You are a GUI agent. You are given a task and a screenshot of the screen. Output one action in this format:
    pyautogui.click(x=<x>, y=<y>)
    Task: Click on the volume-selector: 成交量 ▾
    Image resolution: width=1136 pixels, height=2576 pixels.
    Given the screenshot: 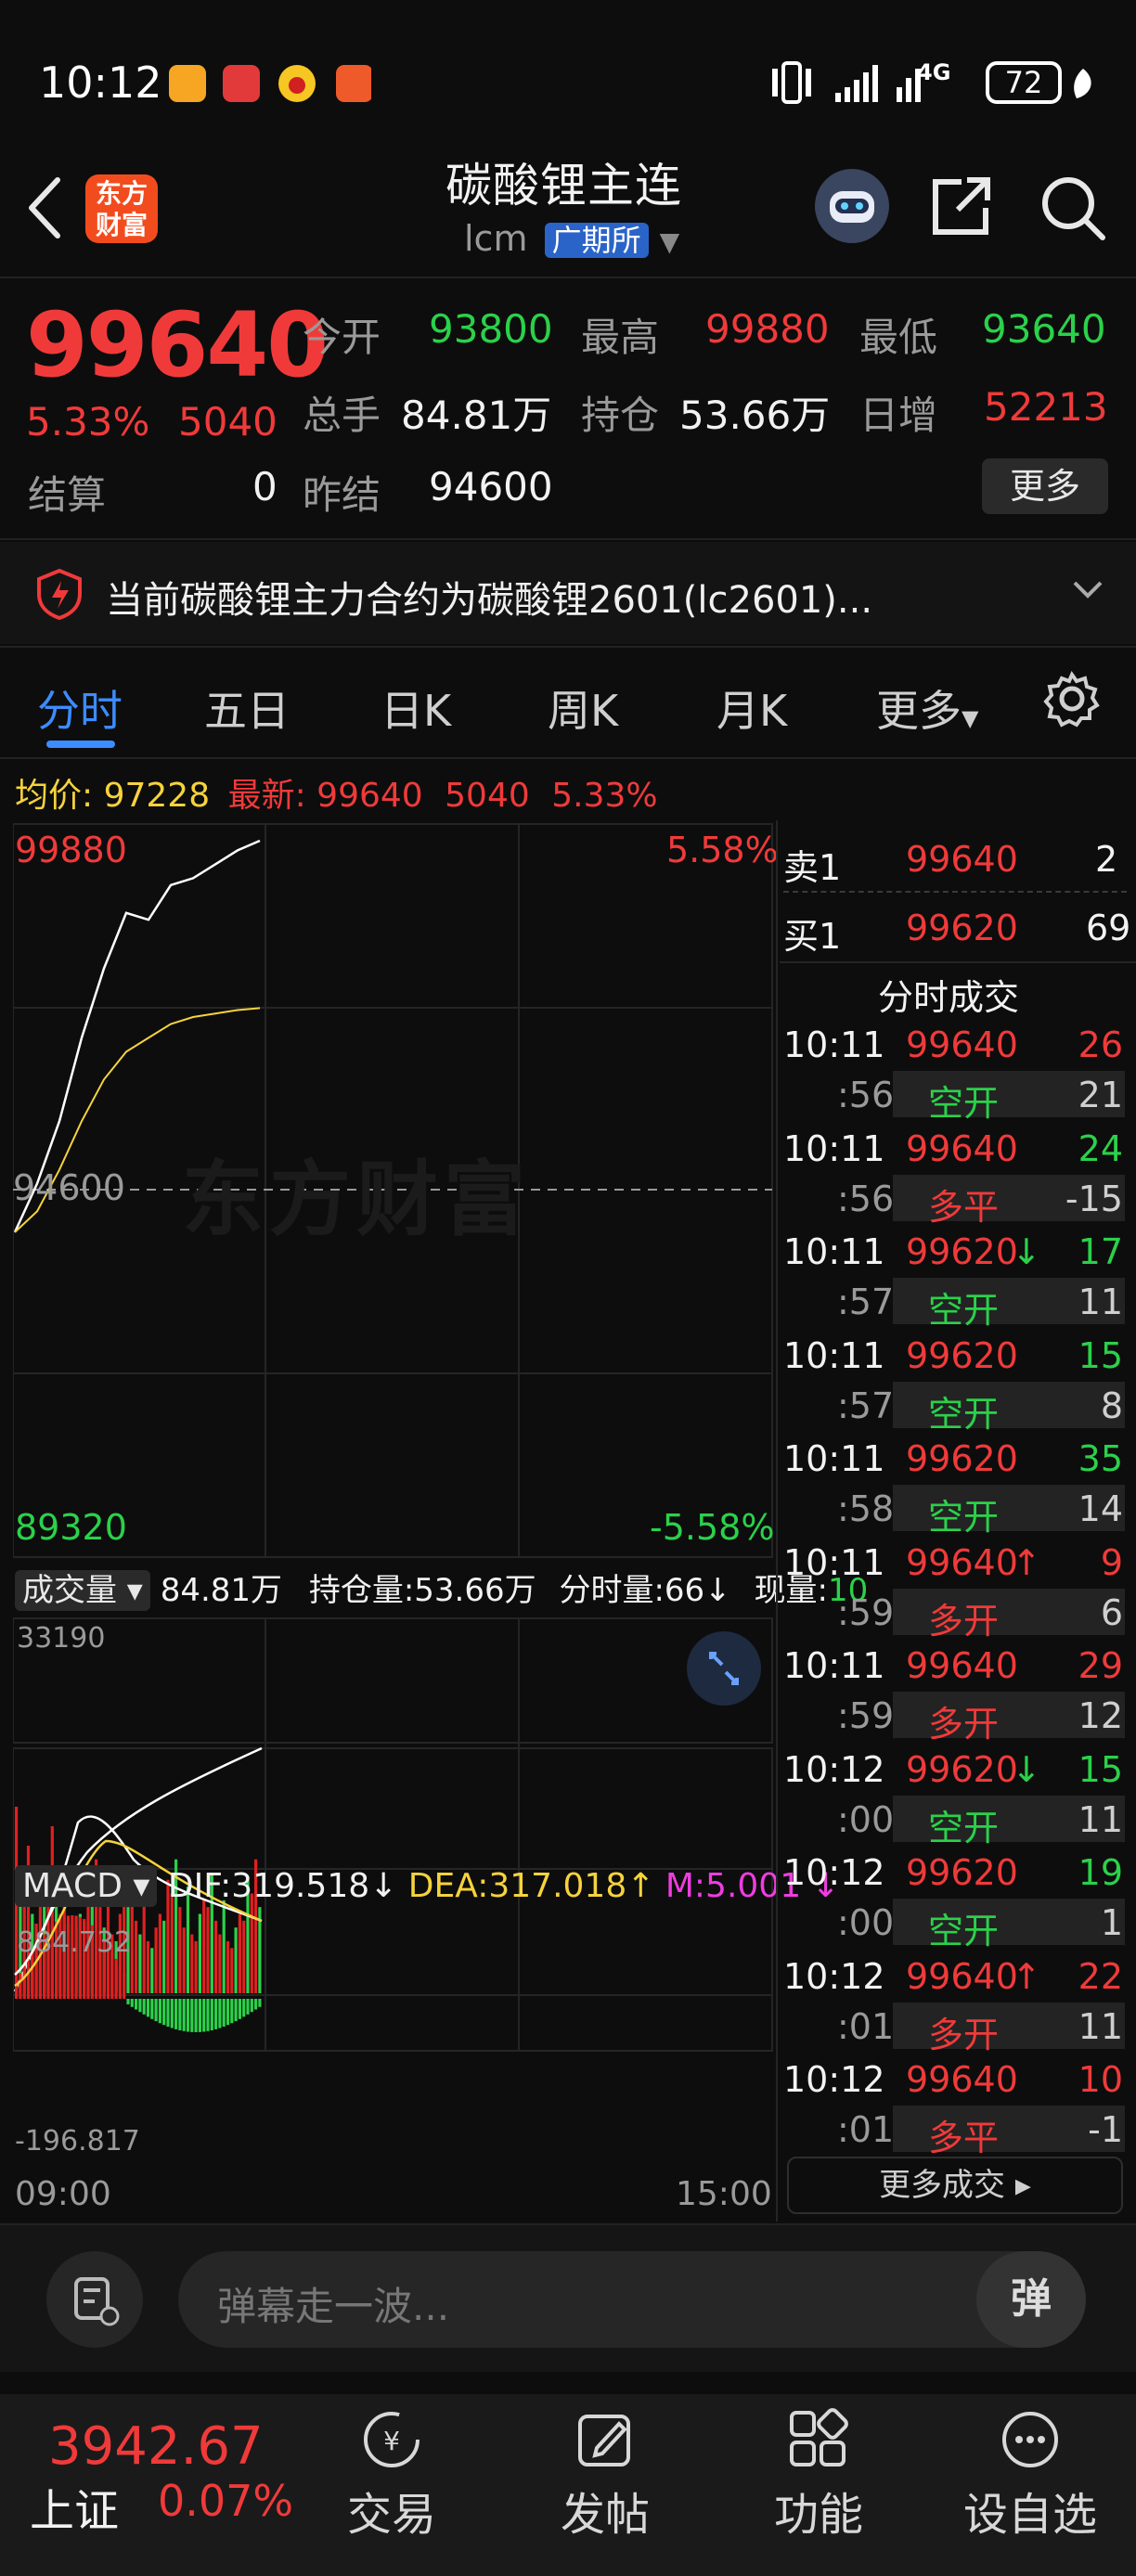 What is the action you would take?
    pyautogui.click(x=82, y=1590)
    